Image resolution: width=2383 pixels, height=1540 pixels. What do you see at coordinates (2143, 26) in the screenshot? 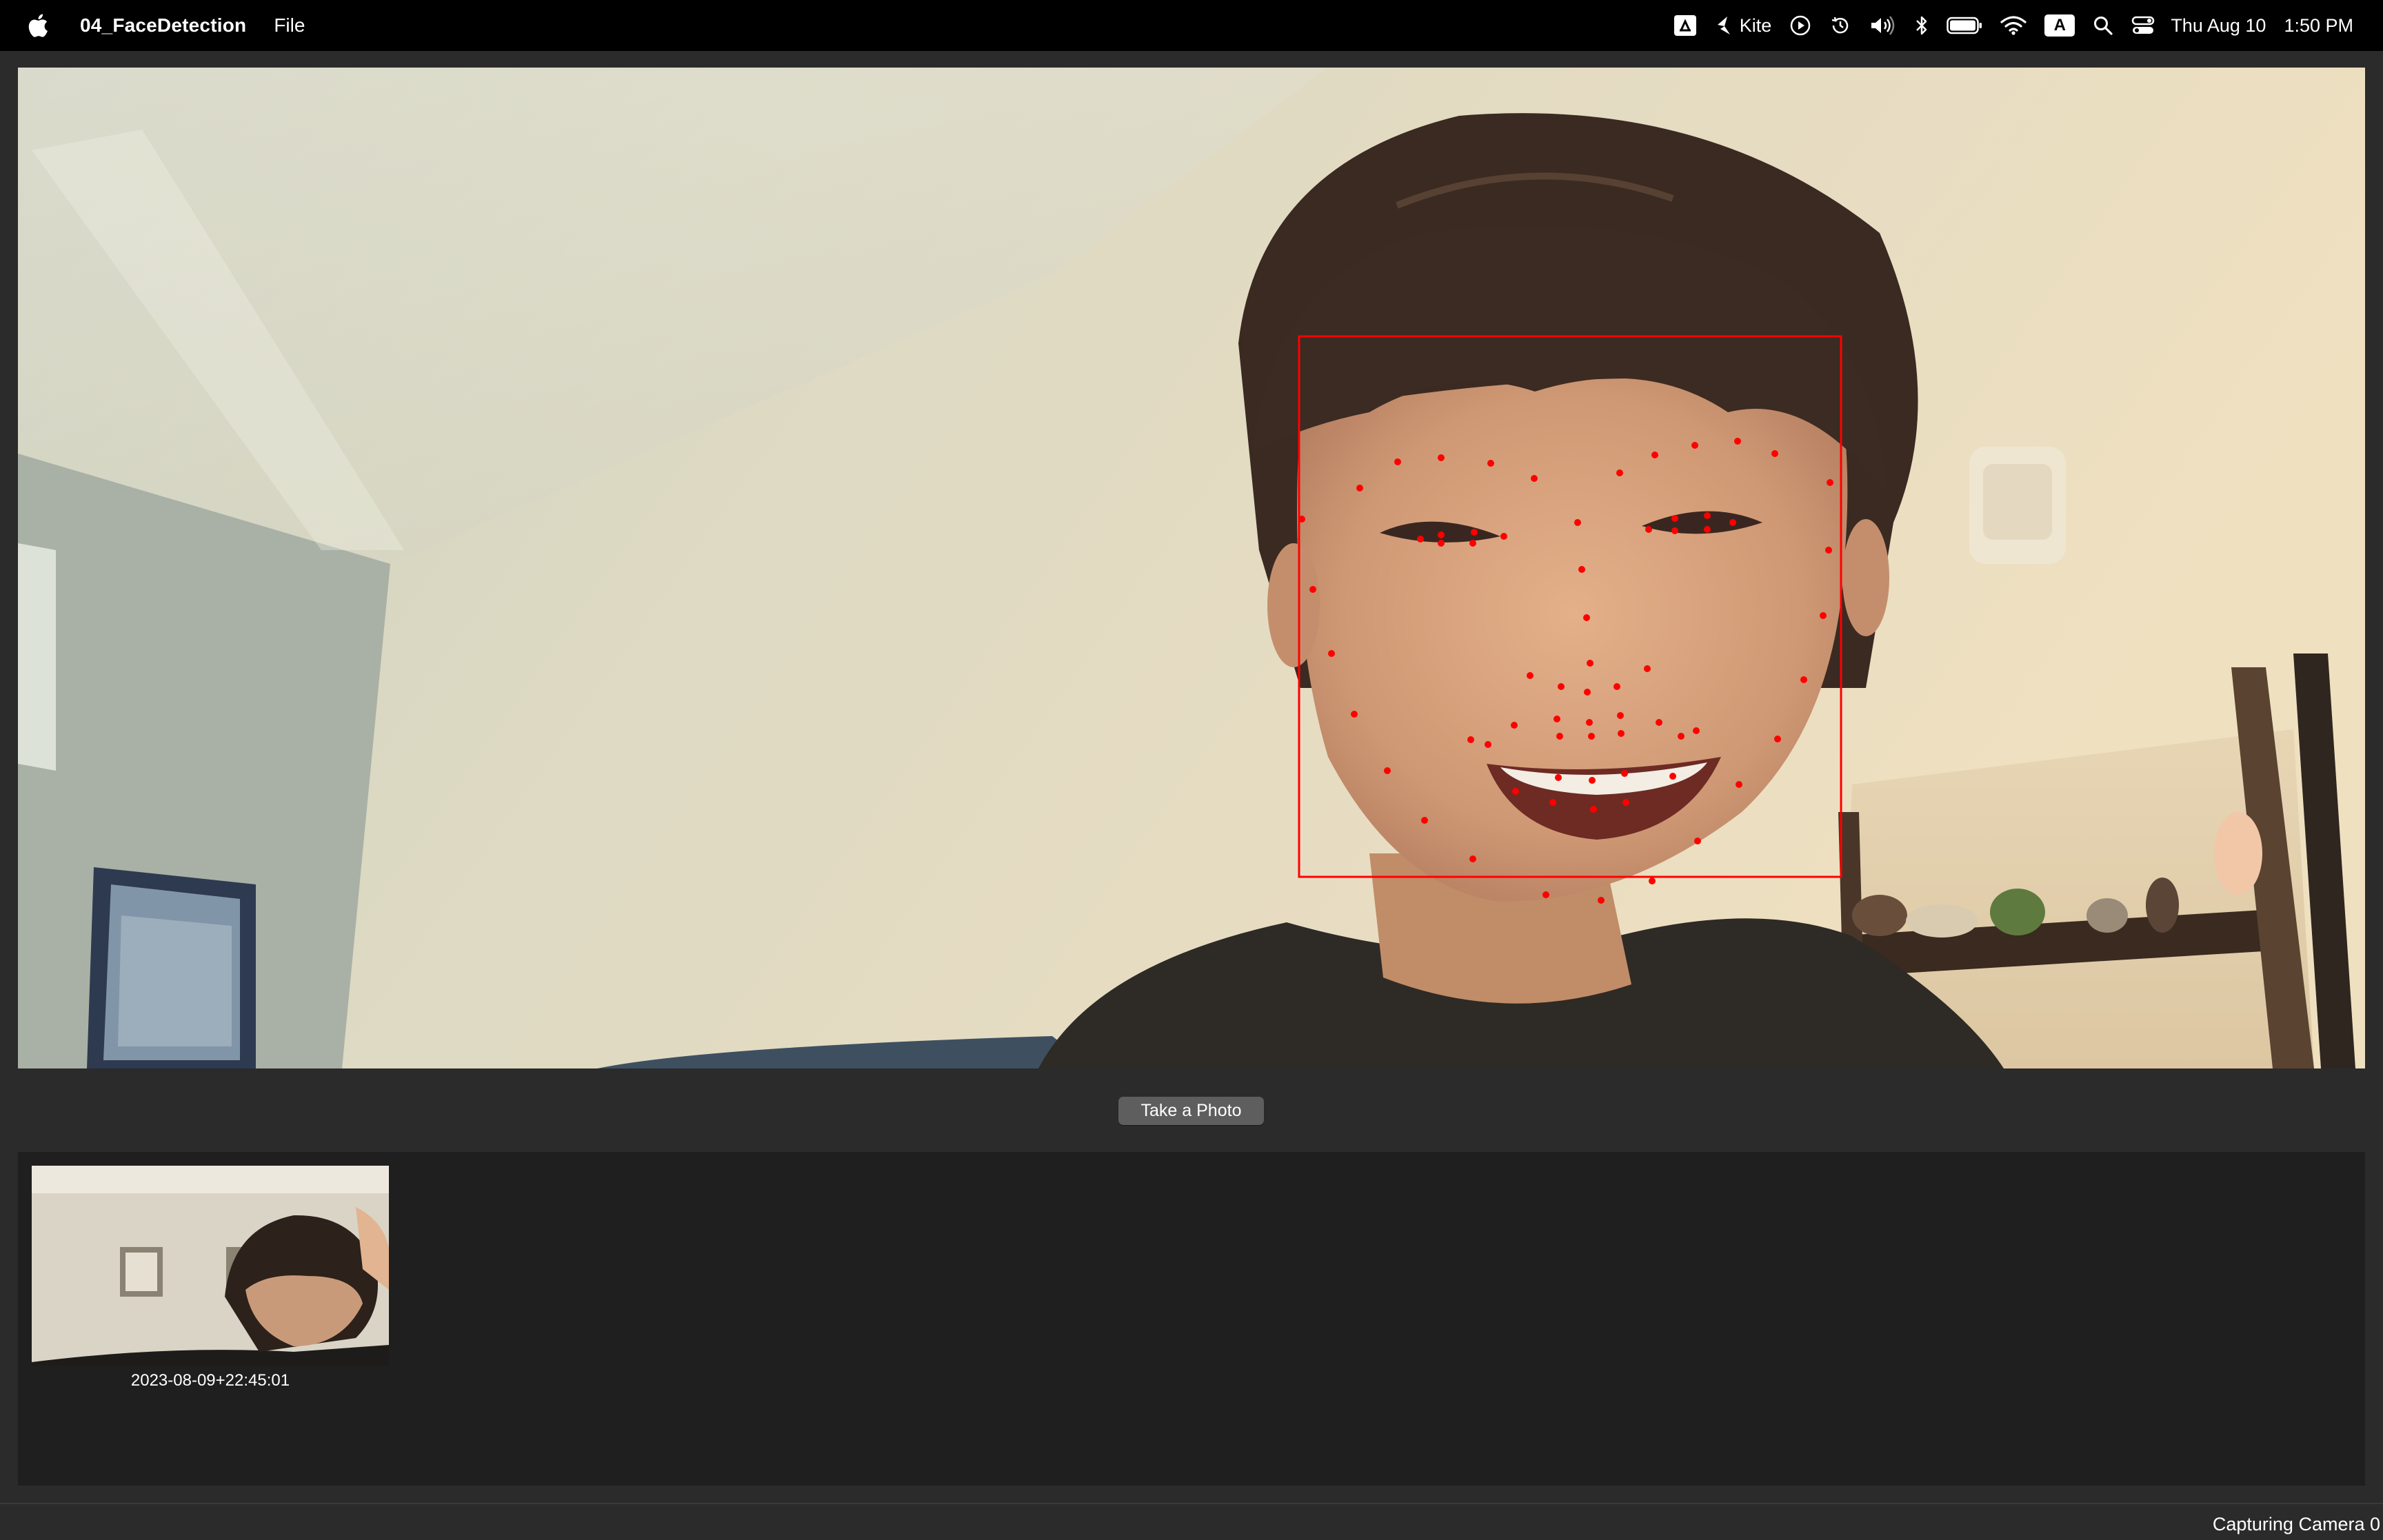
I see `control-center-icon` at bounding box center [2143, 26].